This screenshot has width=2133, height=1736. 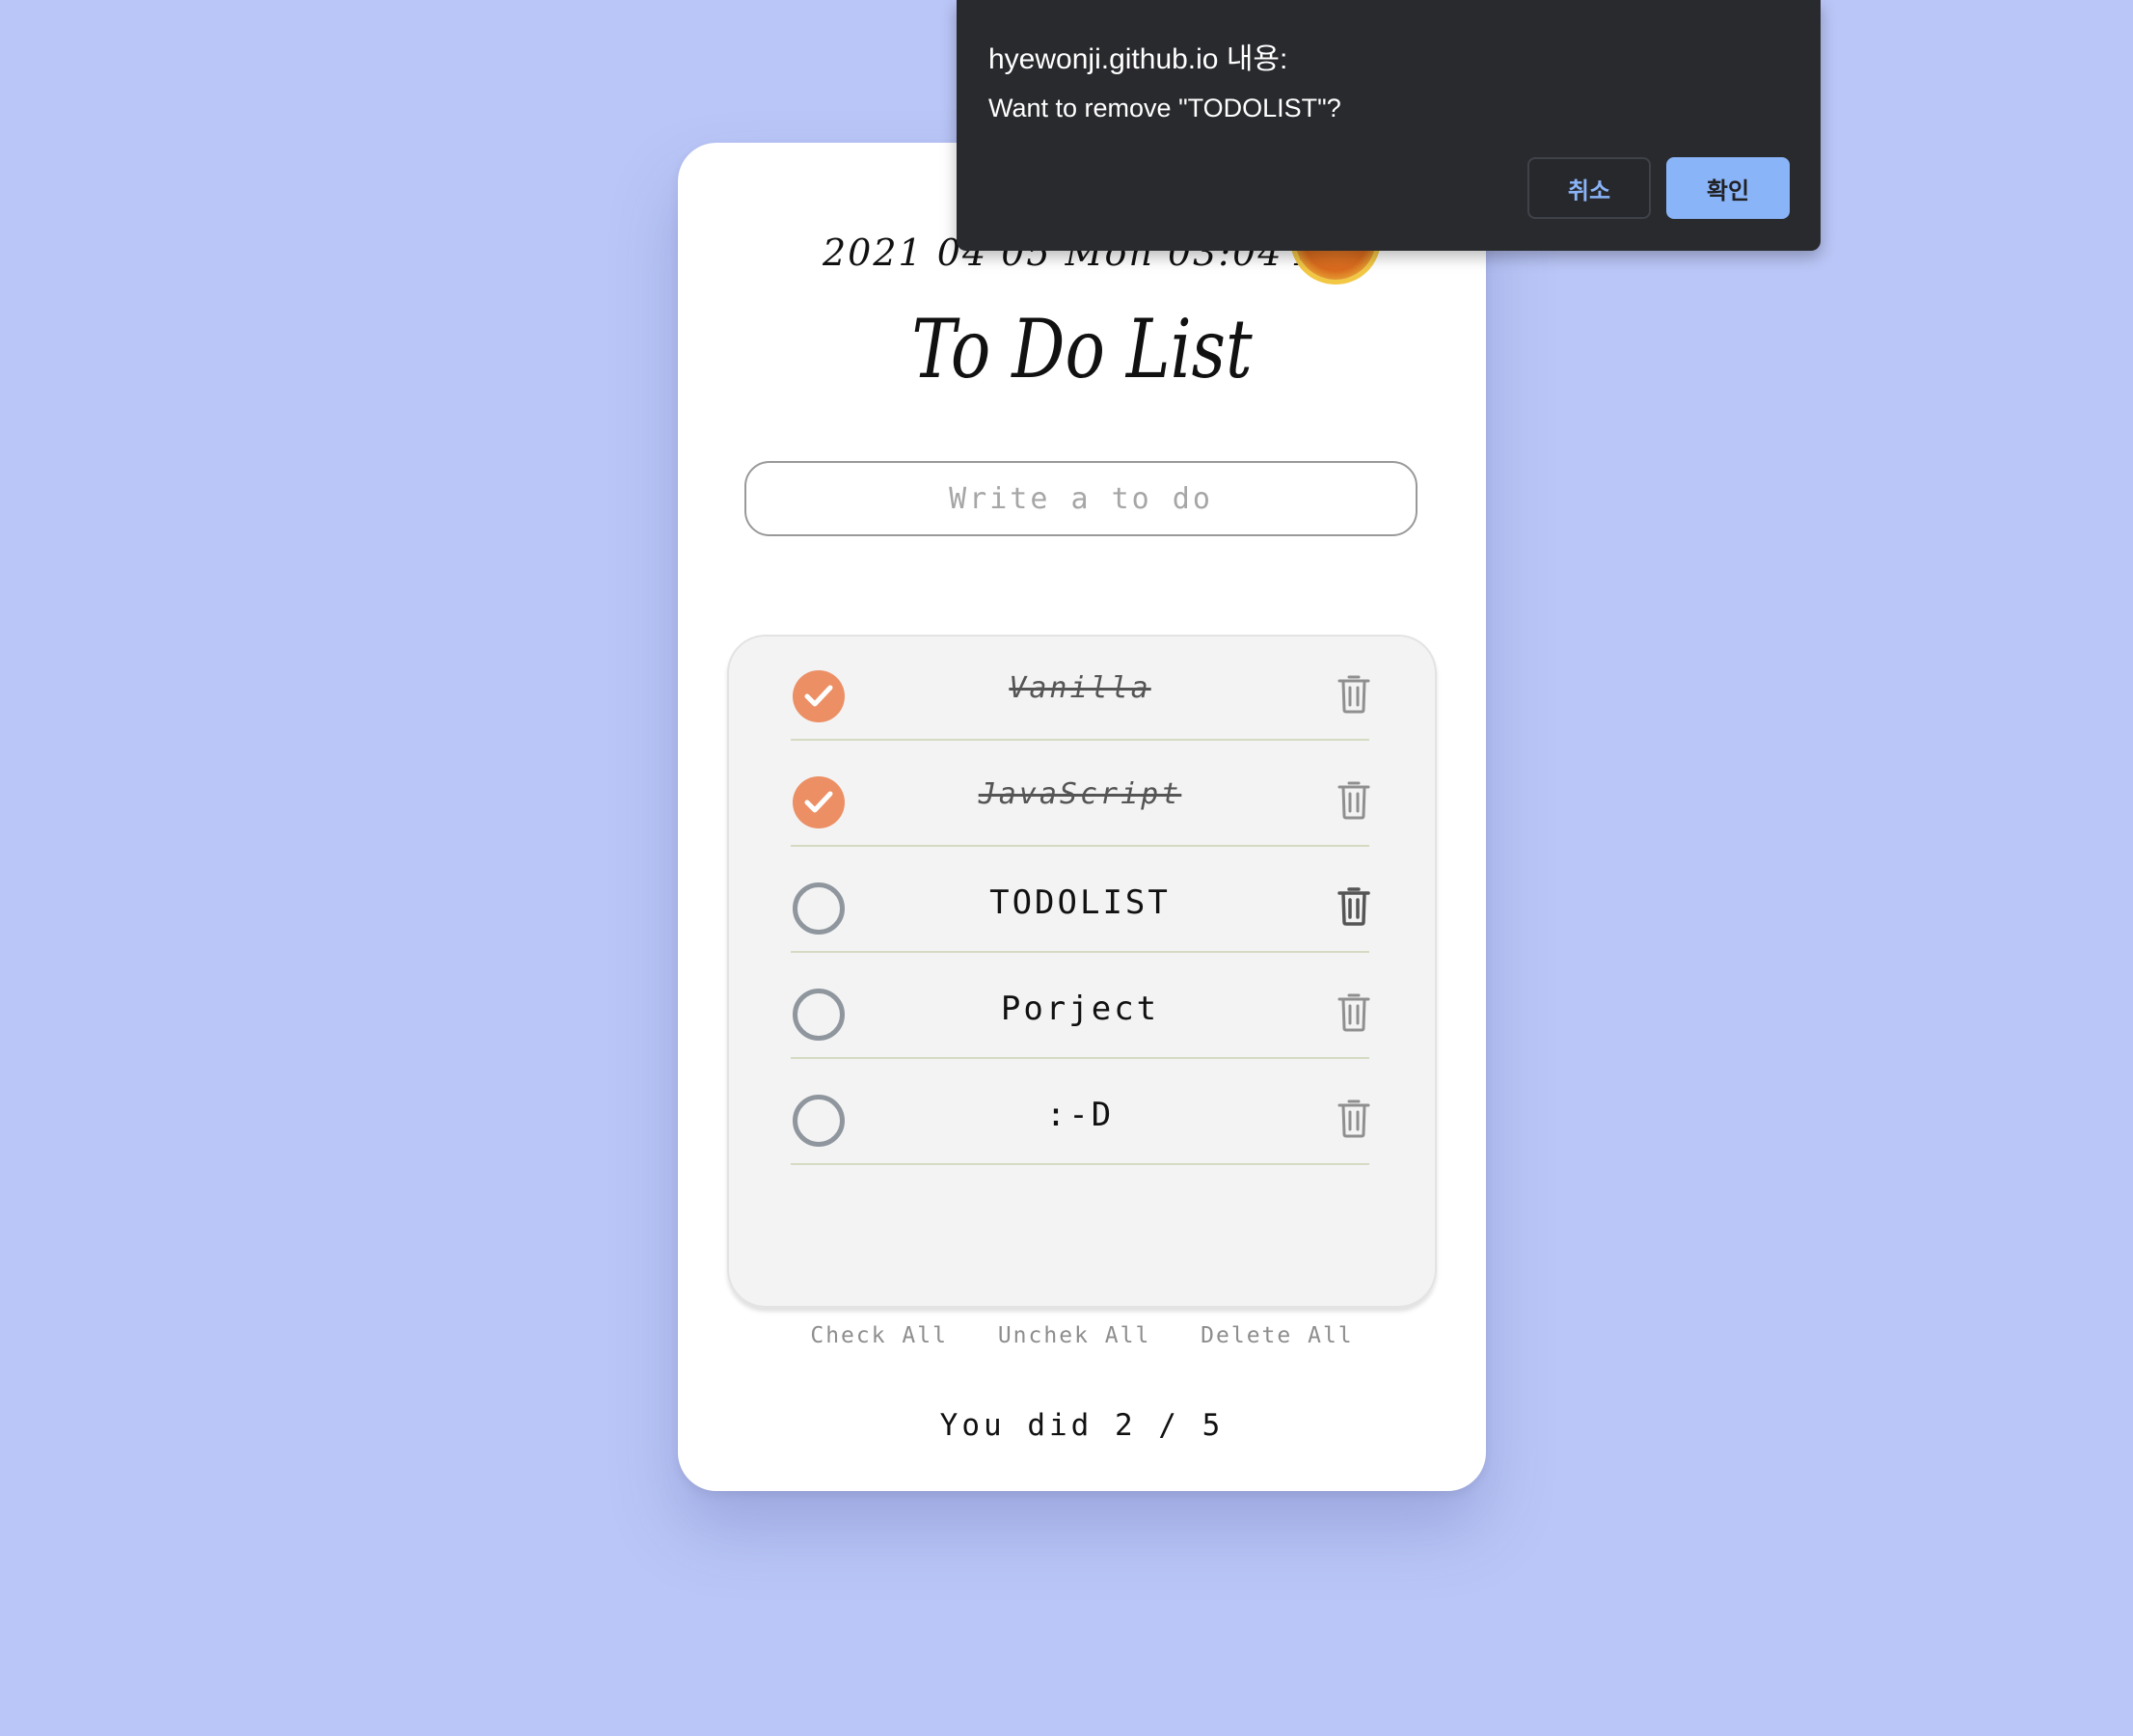 I want to click on todo-item: JavaScript, so click(x=1081, y=794).